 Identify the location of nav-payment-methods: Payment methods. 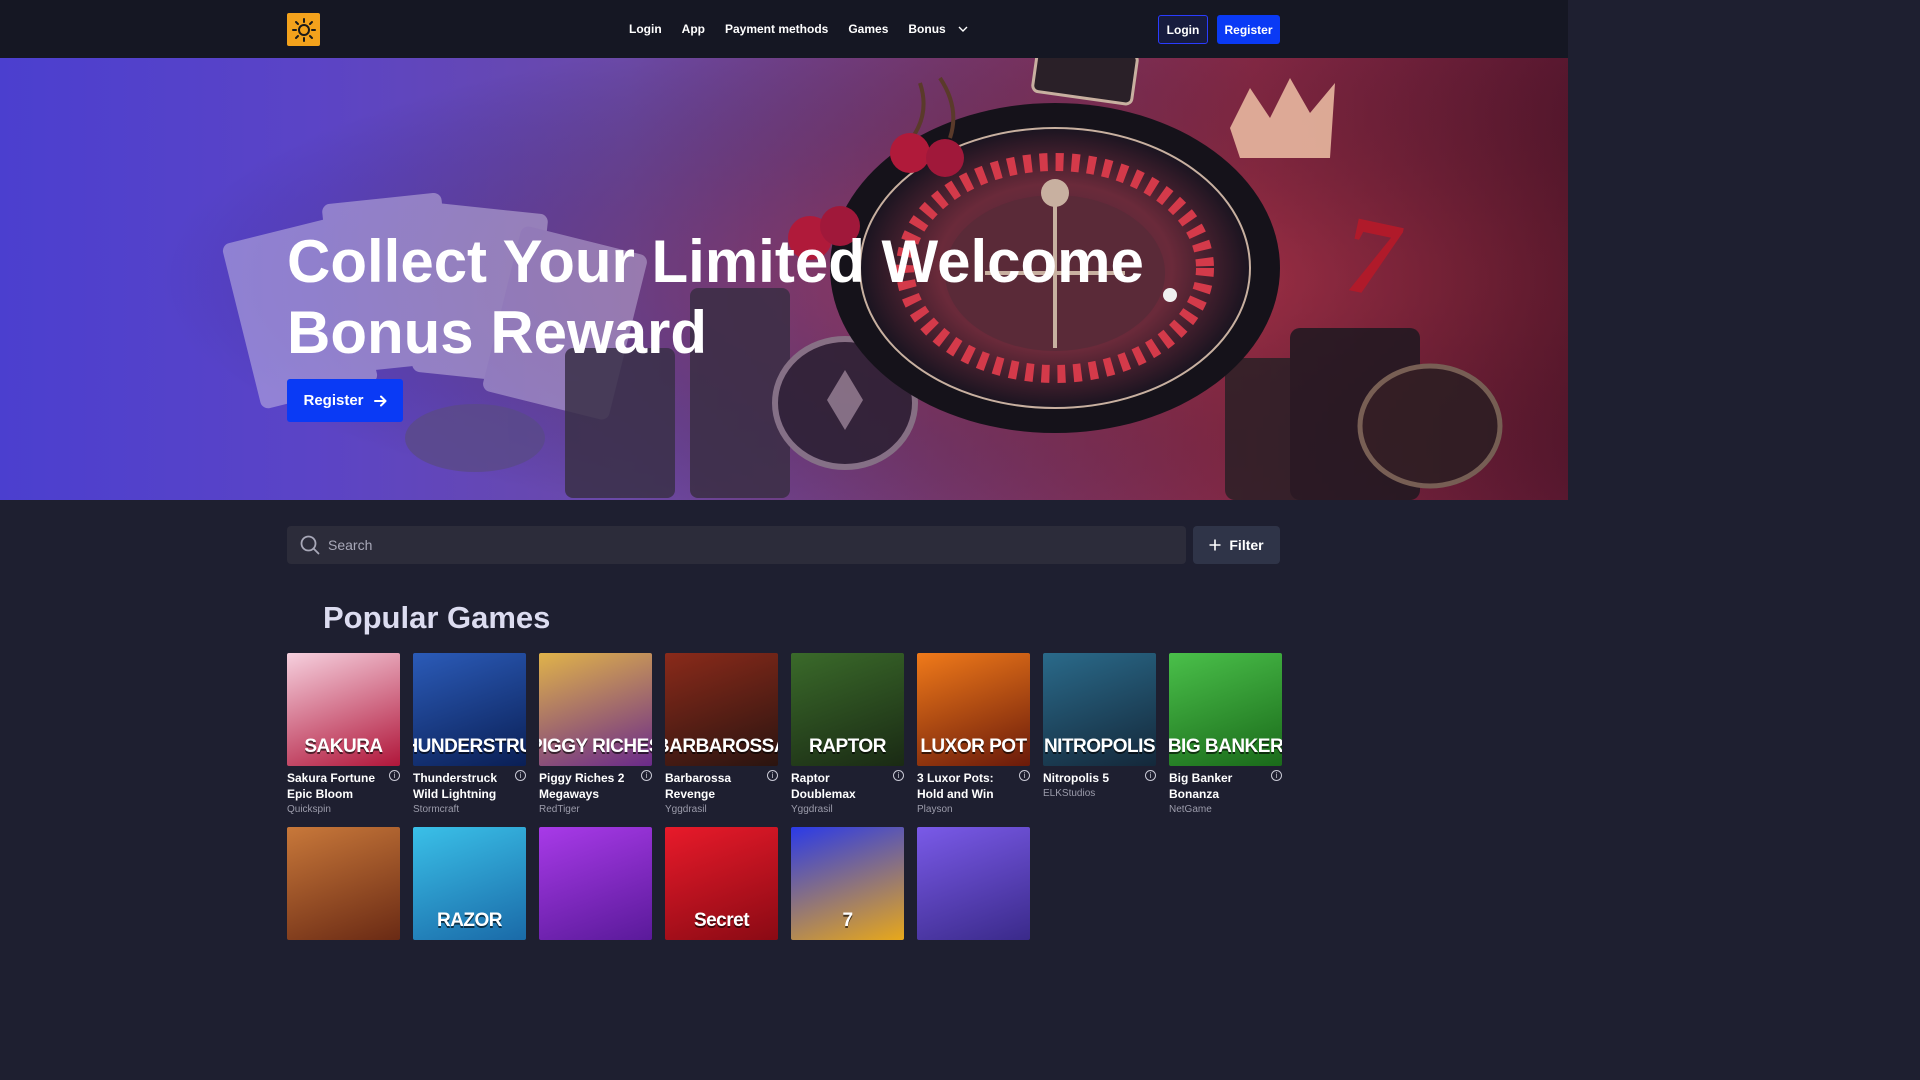
(776, 29).